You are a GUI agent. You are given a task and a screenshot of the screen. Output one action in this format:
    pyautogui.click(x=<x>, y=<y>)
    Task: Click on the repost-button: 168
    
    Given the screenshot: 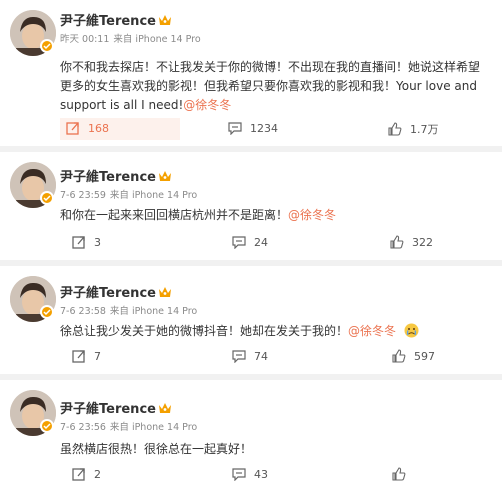 What is the action you would take?
    pyautogui.click(x=87, y=128)
    